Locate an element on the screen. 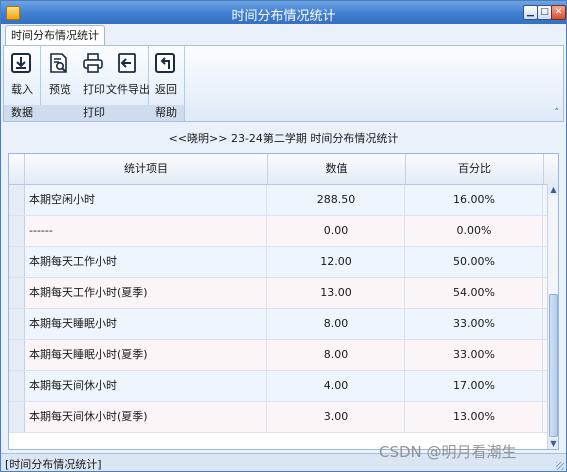 The height and width of the screenshot is (472, 567). vertical-scrollbar: ▲ ▼ is located at coordinates (552, 316).